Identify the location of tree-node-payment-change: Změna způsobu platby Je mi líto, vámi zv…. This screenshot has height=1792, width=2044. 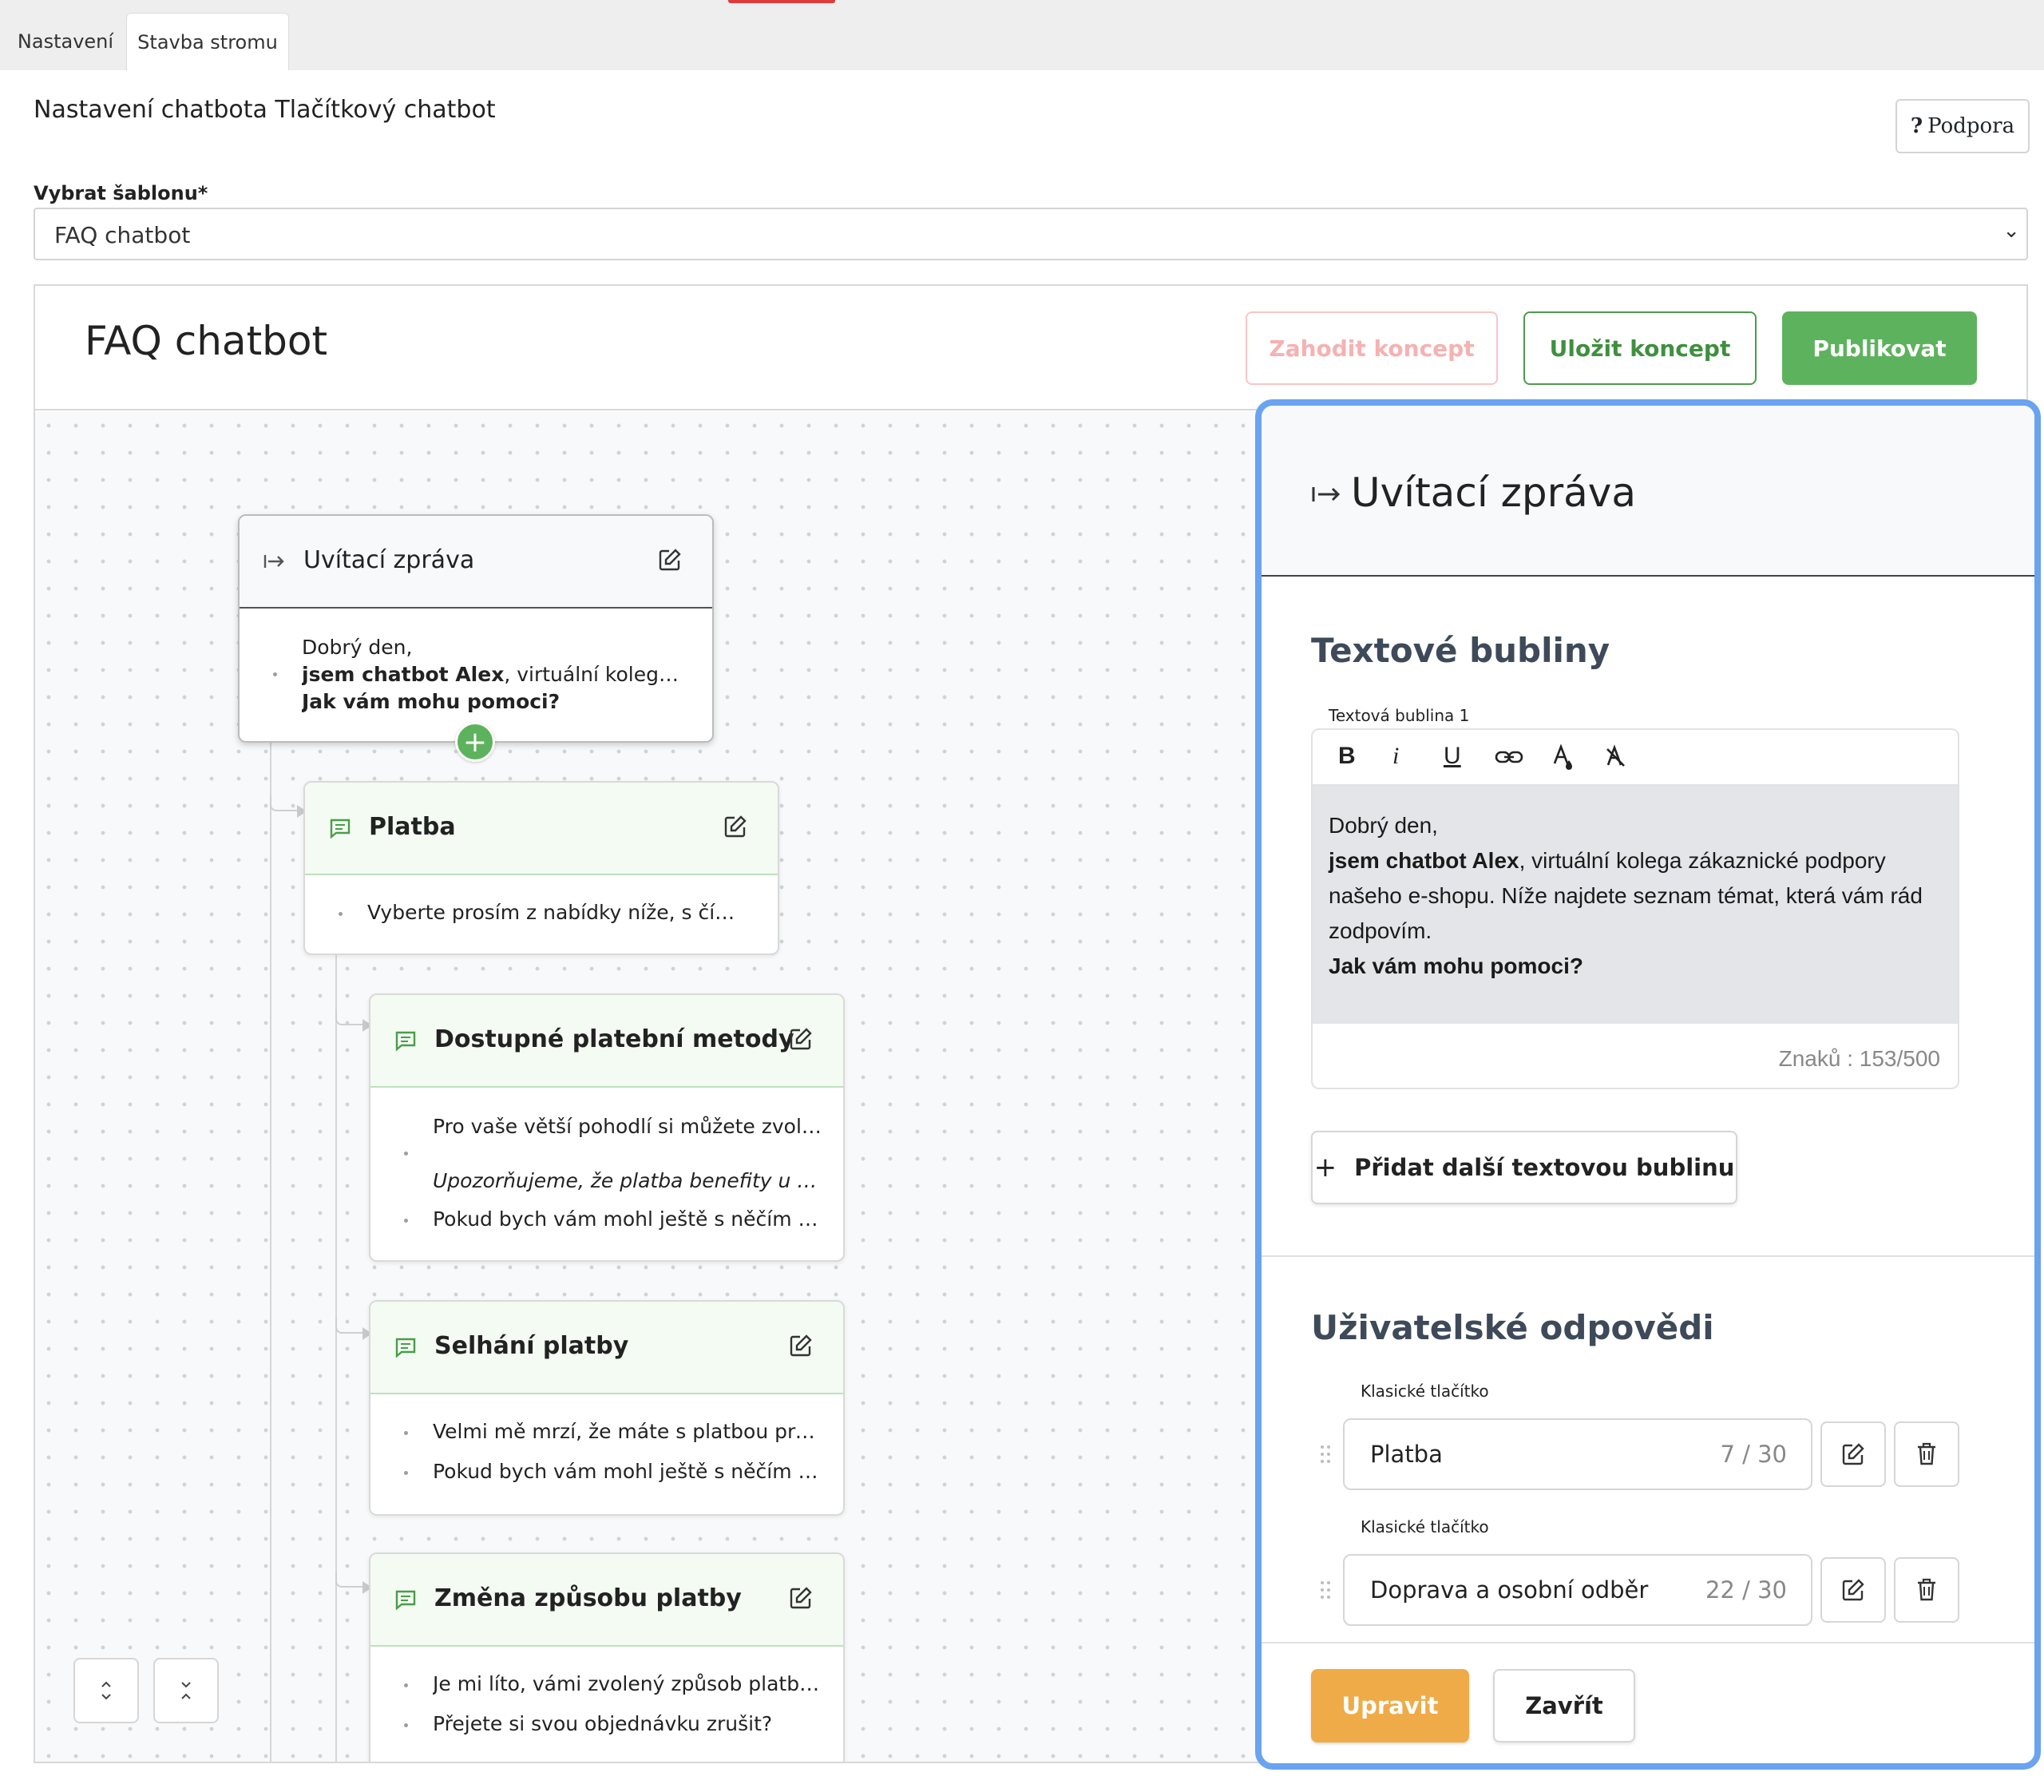
(607, 1657).